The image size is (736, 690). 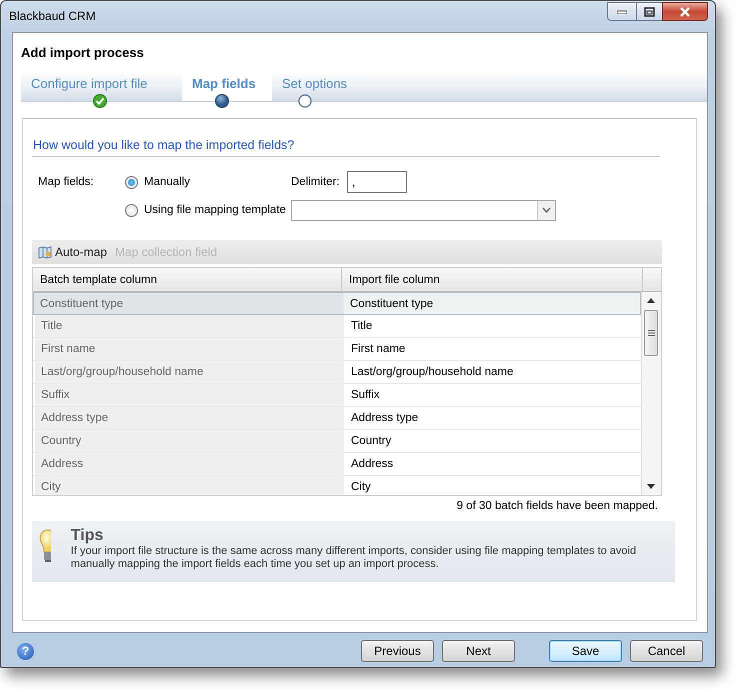 I want to click on minimize-button, so click(x=621, y=11).